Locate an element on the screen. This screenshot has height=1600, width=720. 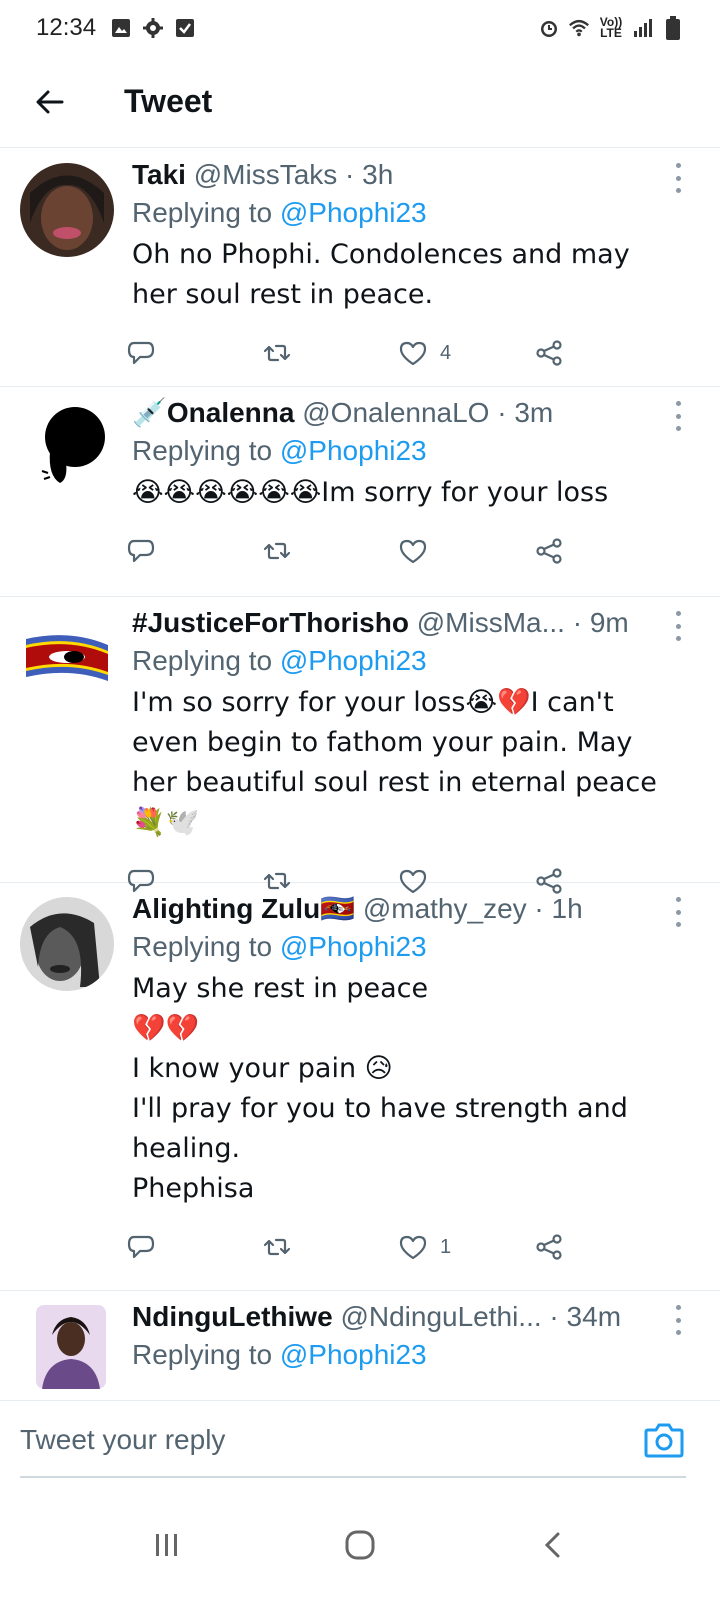
reply-input: Tweet your reply is located at coordinates (331, 1440).